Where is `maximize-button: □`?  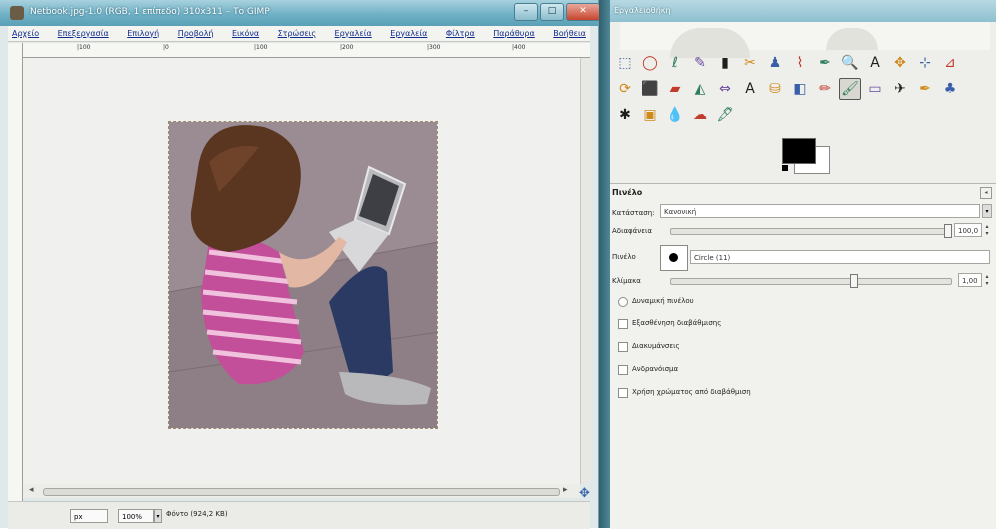
maximize-button: □ is located at coordinates (552, 12).